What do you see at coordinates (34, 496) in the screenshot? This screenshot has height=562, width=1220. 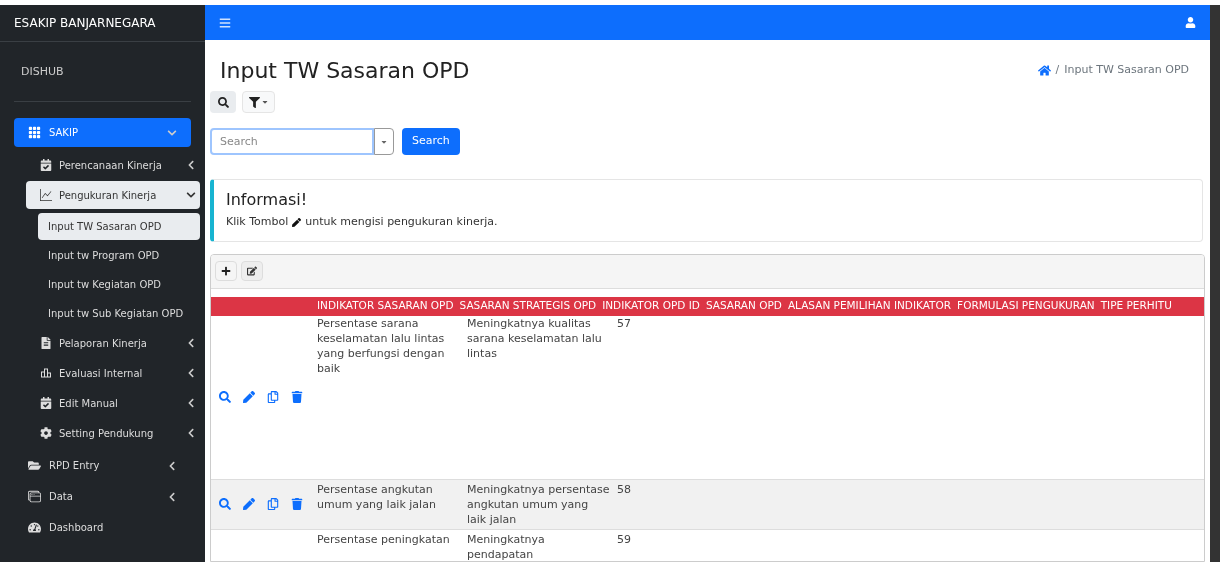 I see `windows-icon` at bounding box center [34, 496].